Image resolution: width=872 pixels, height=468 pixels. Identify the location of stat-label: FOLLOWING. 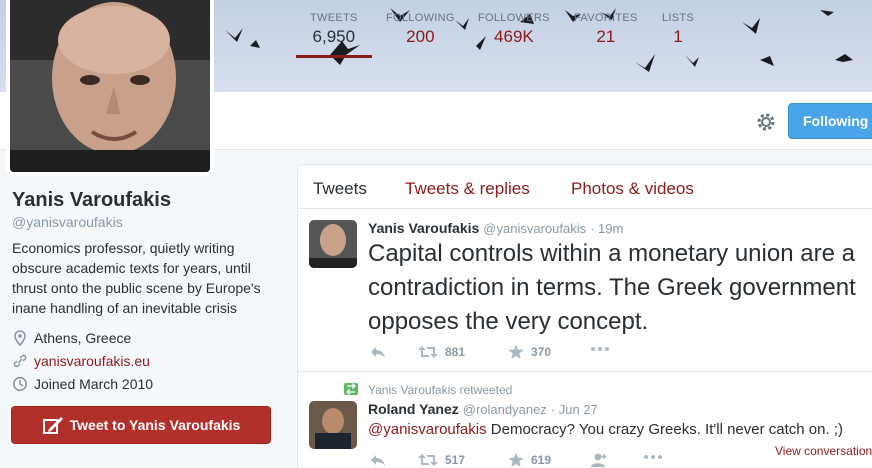
(420, 18).